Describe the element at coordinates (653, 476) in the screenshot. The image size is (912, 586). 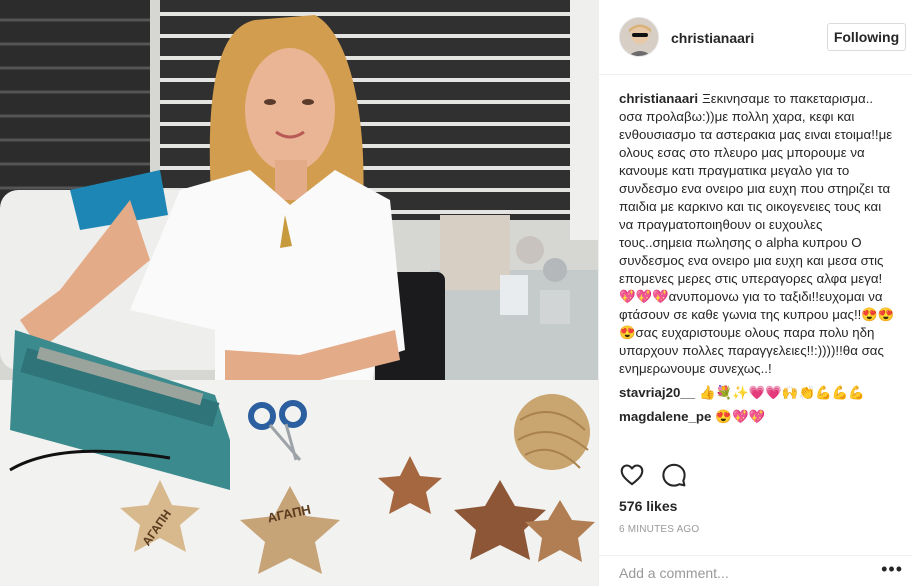
I see `action-bar` at that location.